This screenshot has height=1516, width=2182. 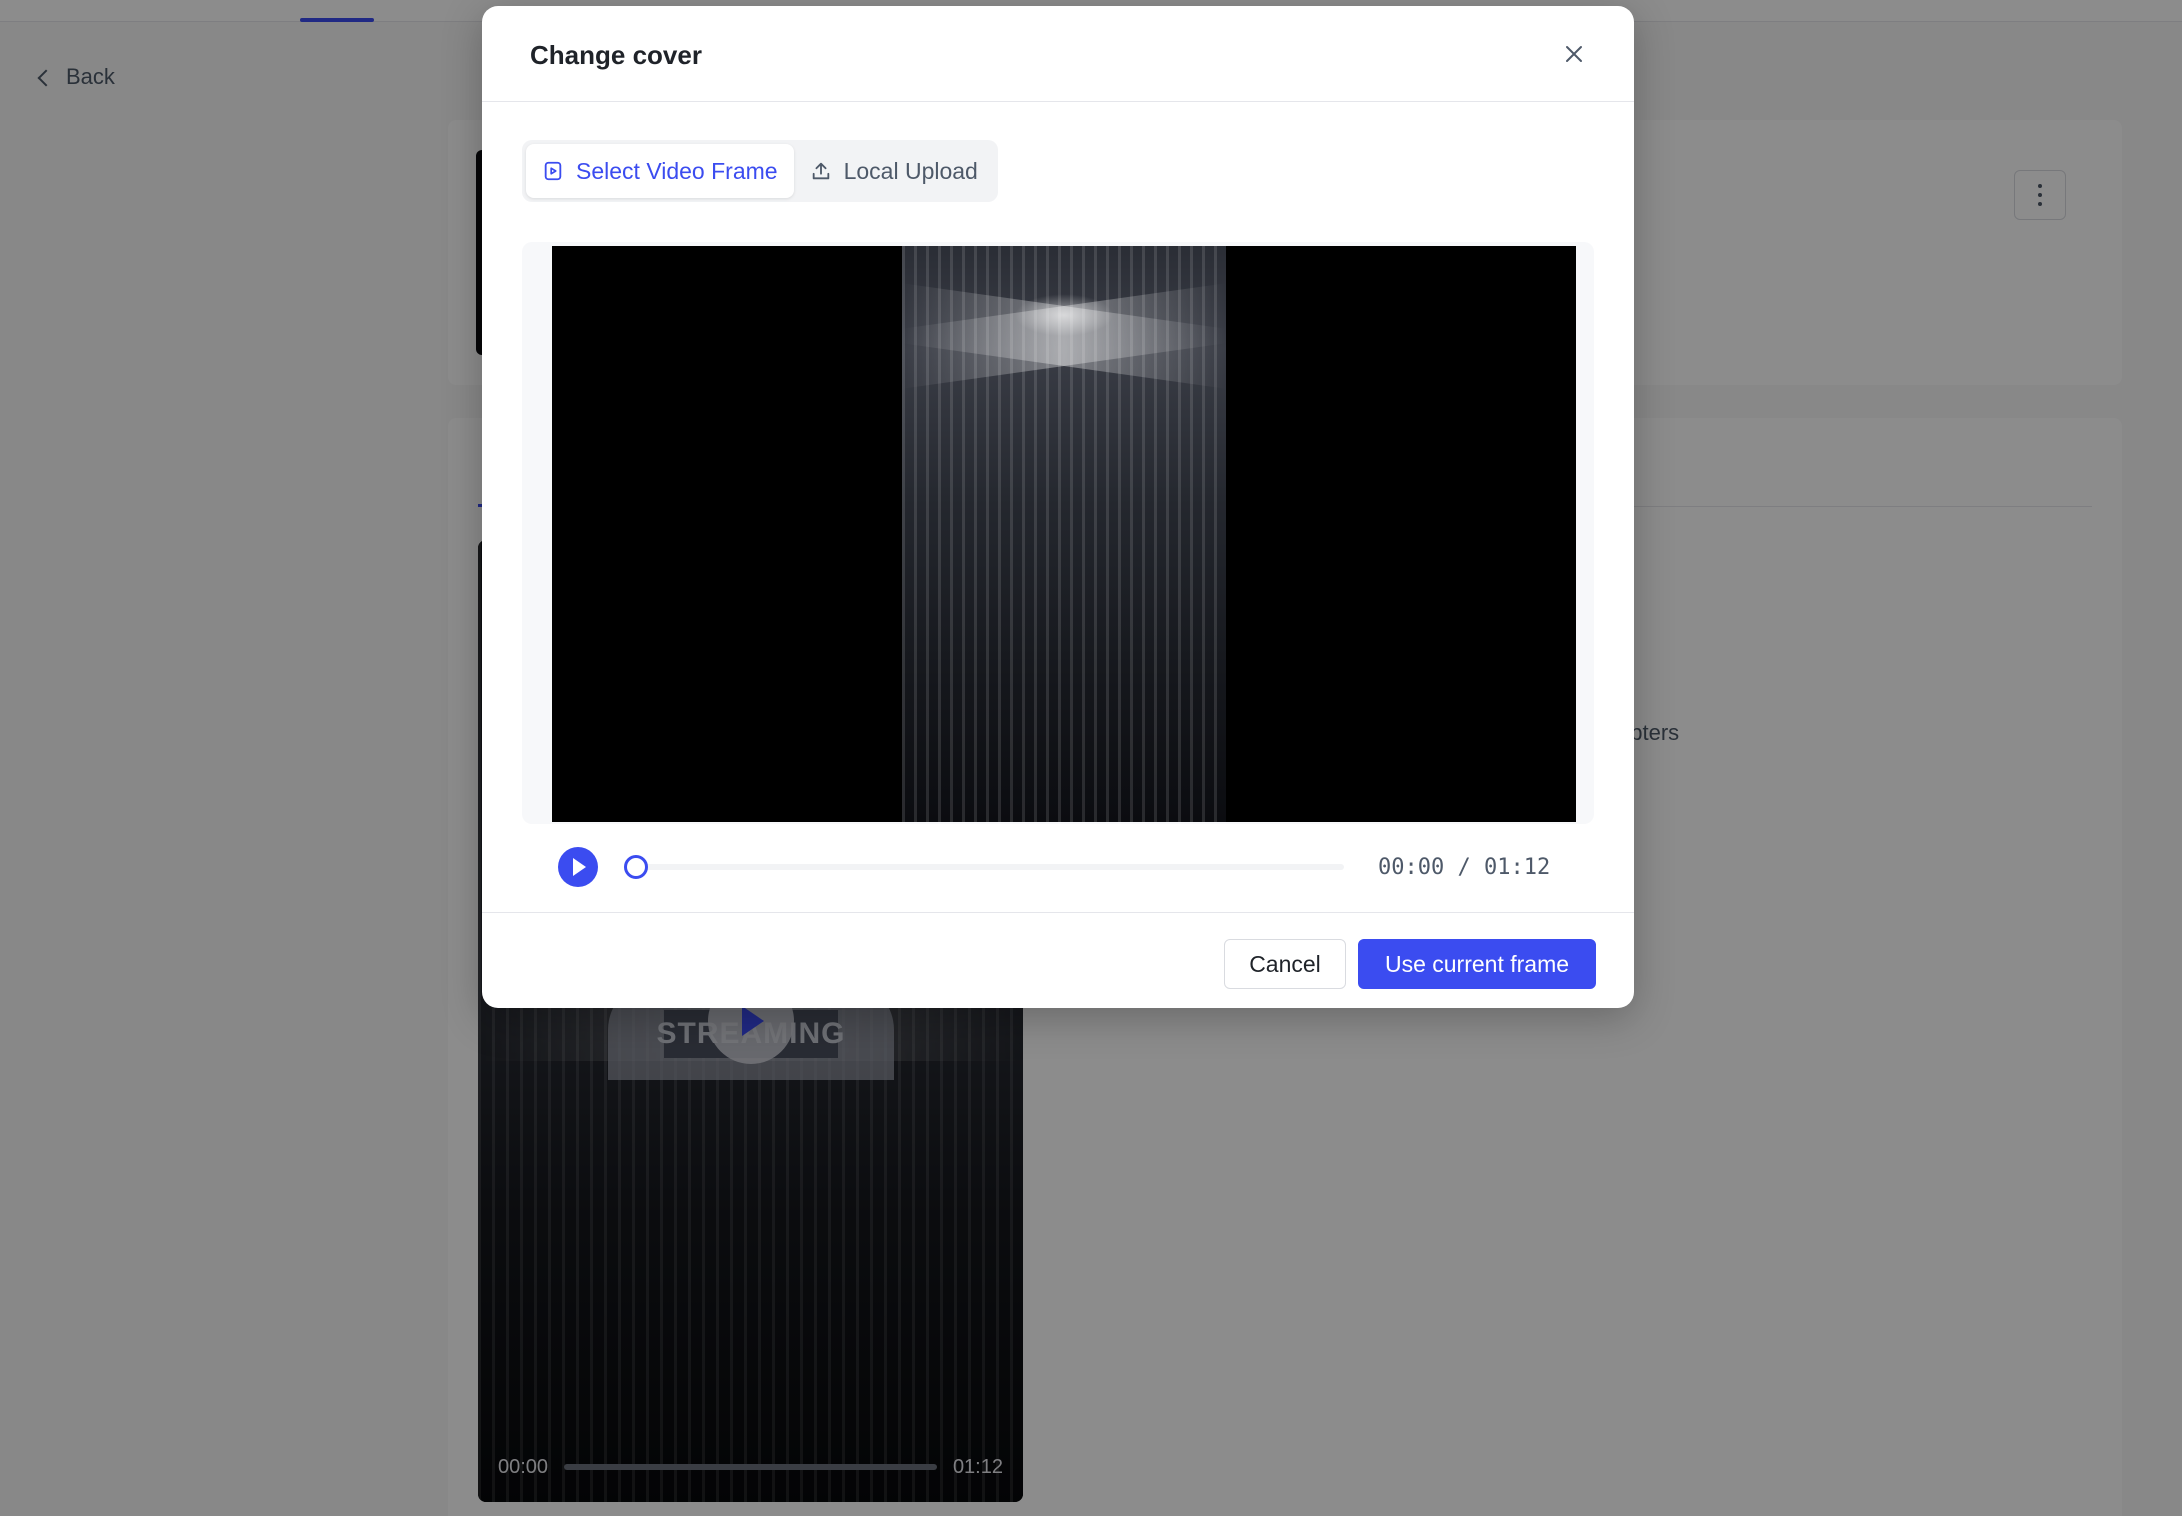 I want to click on modal-title: Change cover, so click(x=616, y=55).